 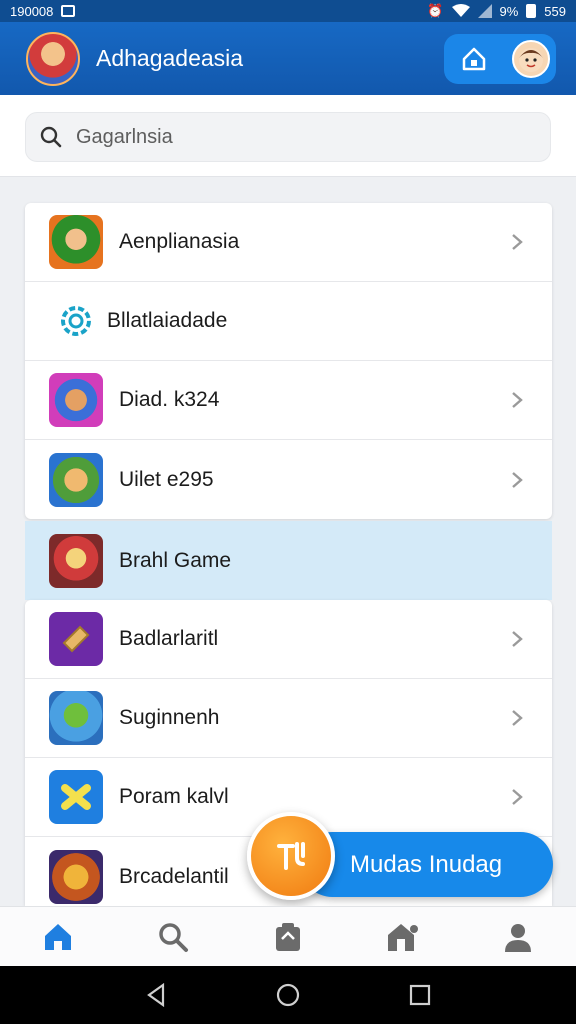 I want to click on list-item-label: Diad. k324, so click(x=169, y=399).